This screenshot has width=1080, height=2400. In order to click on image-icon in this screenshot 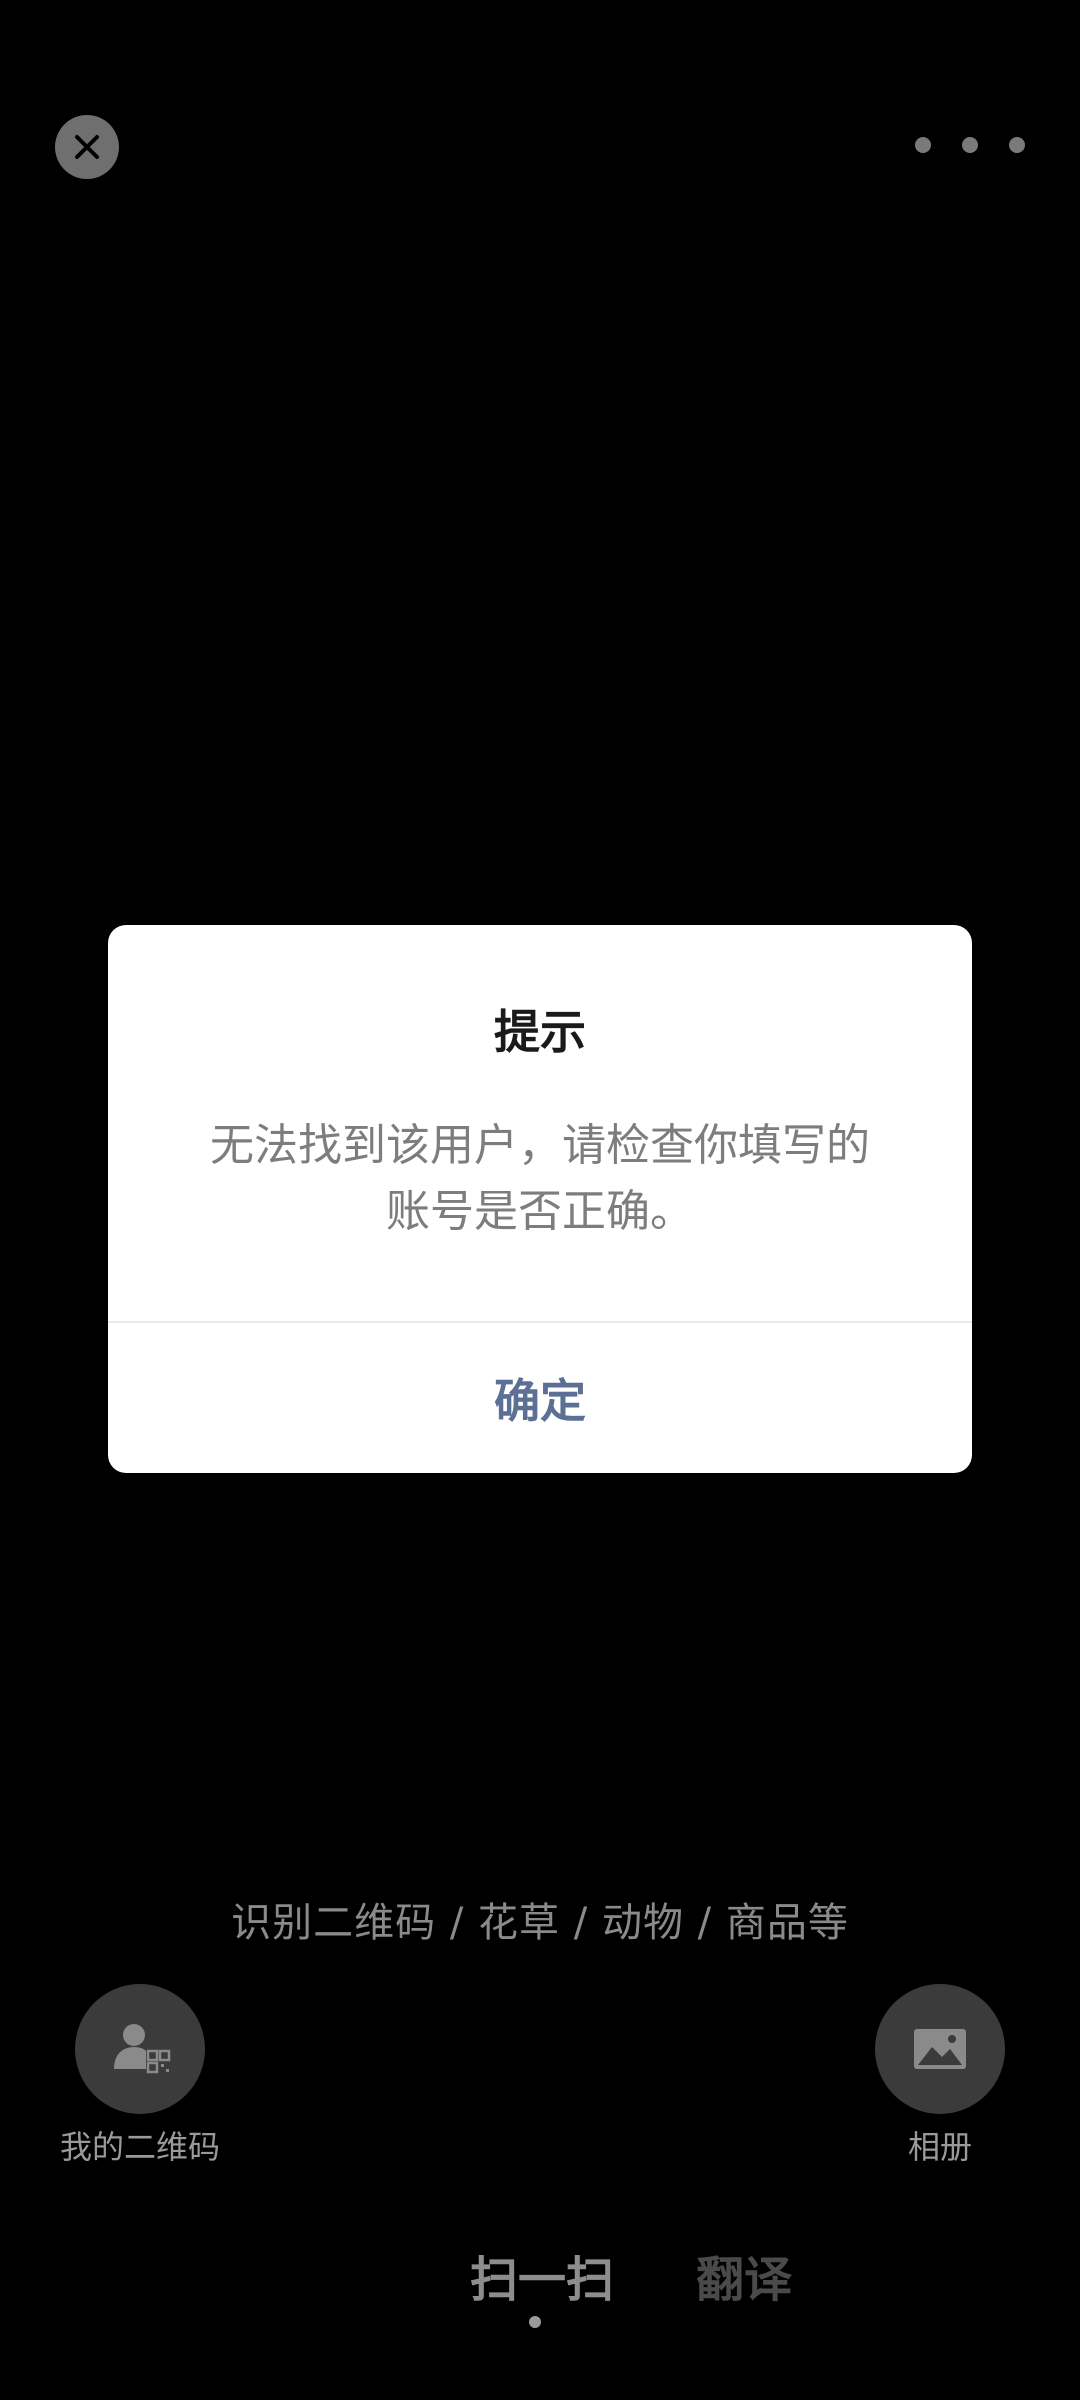, I will do `click(940, 2049)`.